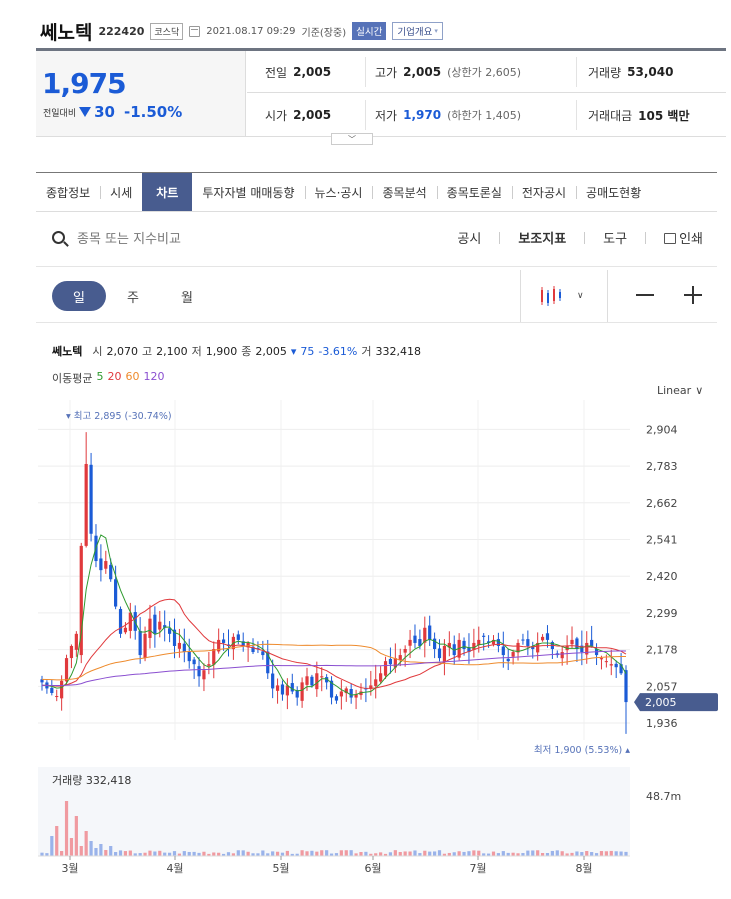 This screenshot has height=899, width=731. Describe the element at coordinates (248, 192) in the screenshot. I see `tab-investor-trend: 투자자별 매매동향` at that location.